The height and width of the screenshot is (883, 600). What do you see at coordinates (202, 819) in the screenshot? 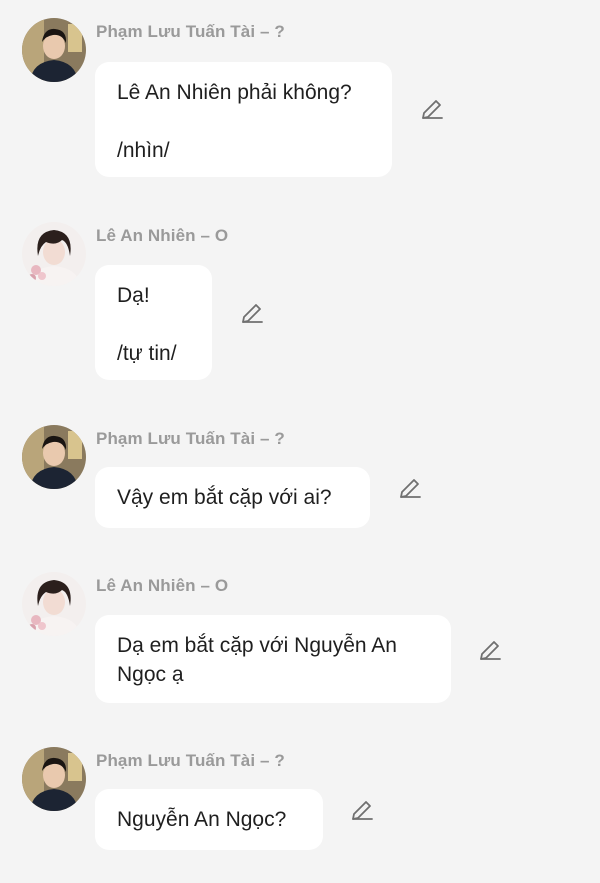
I see `message-text: Nguyễn An Ngọc?` at bounding box center [202, 819].